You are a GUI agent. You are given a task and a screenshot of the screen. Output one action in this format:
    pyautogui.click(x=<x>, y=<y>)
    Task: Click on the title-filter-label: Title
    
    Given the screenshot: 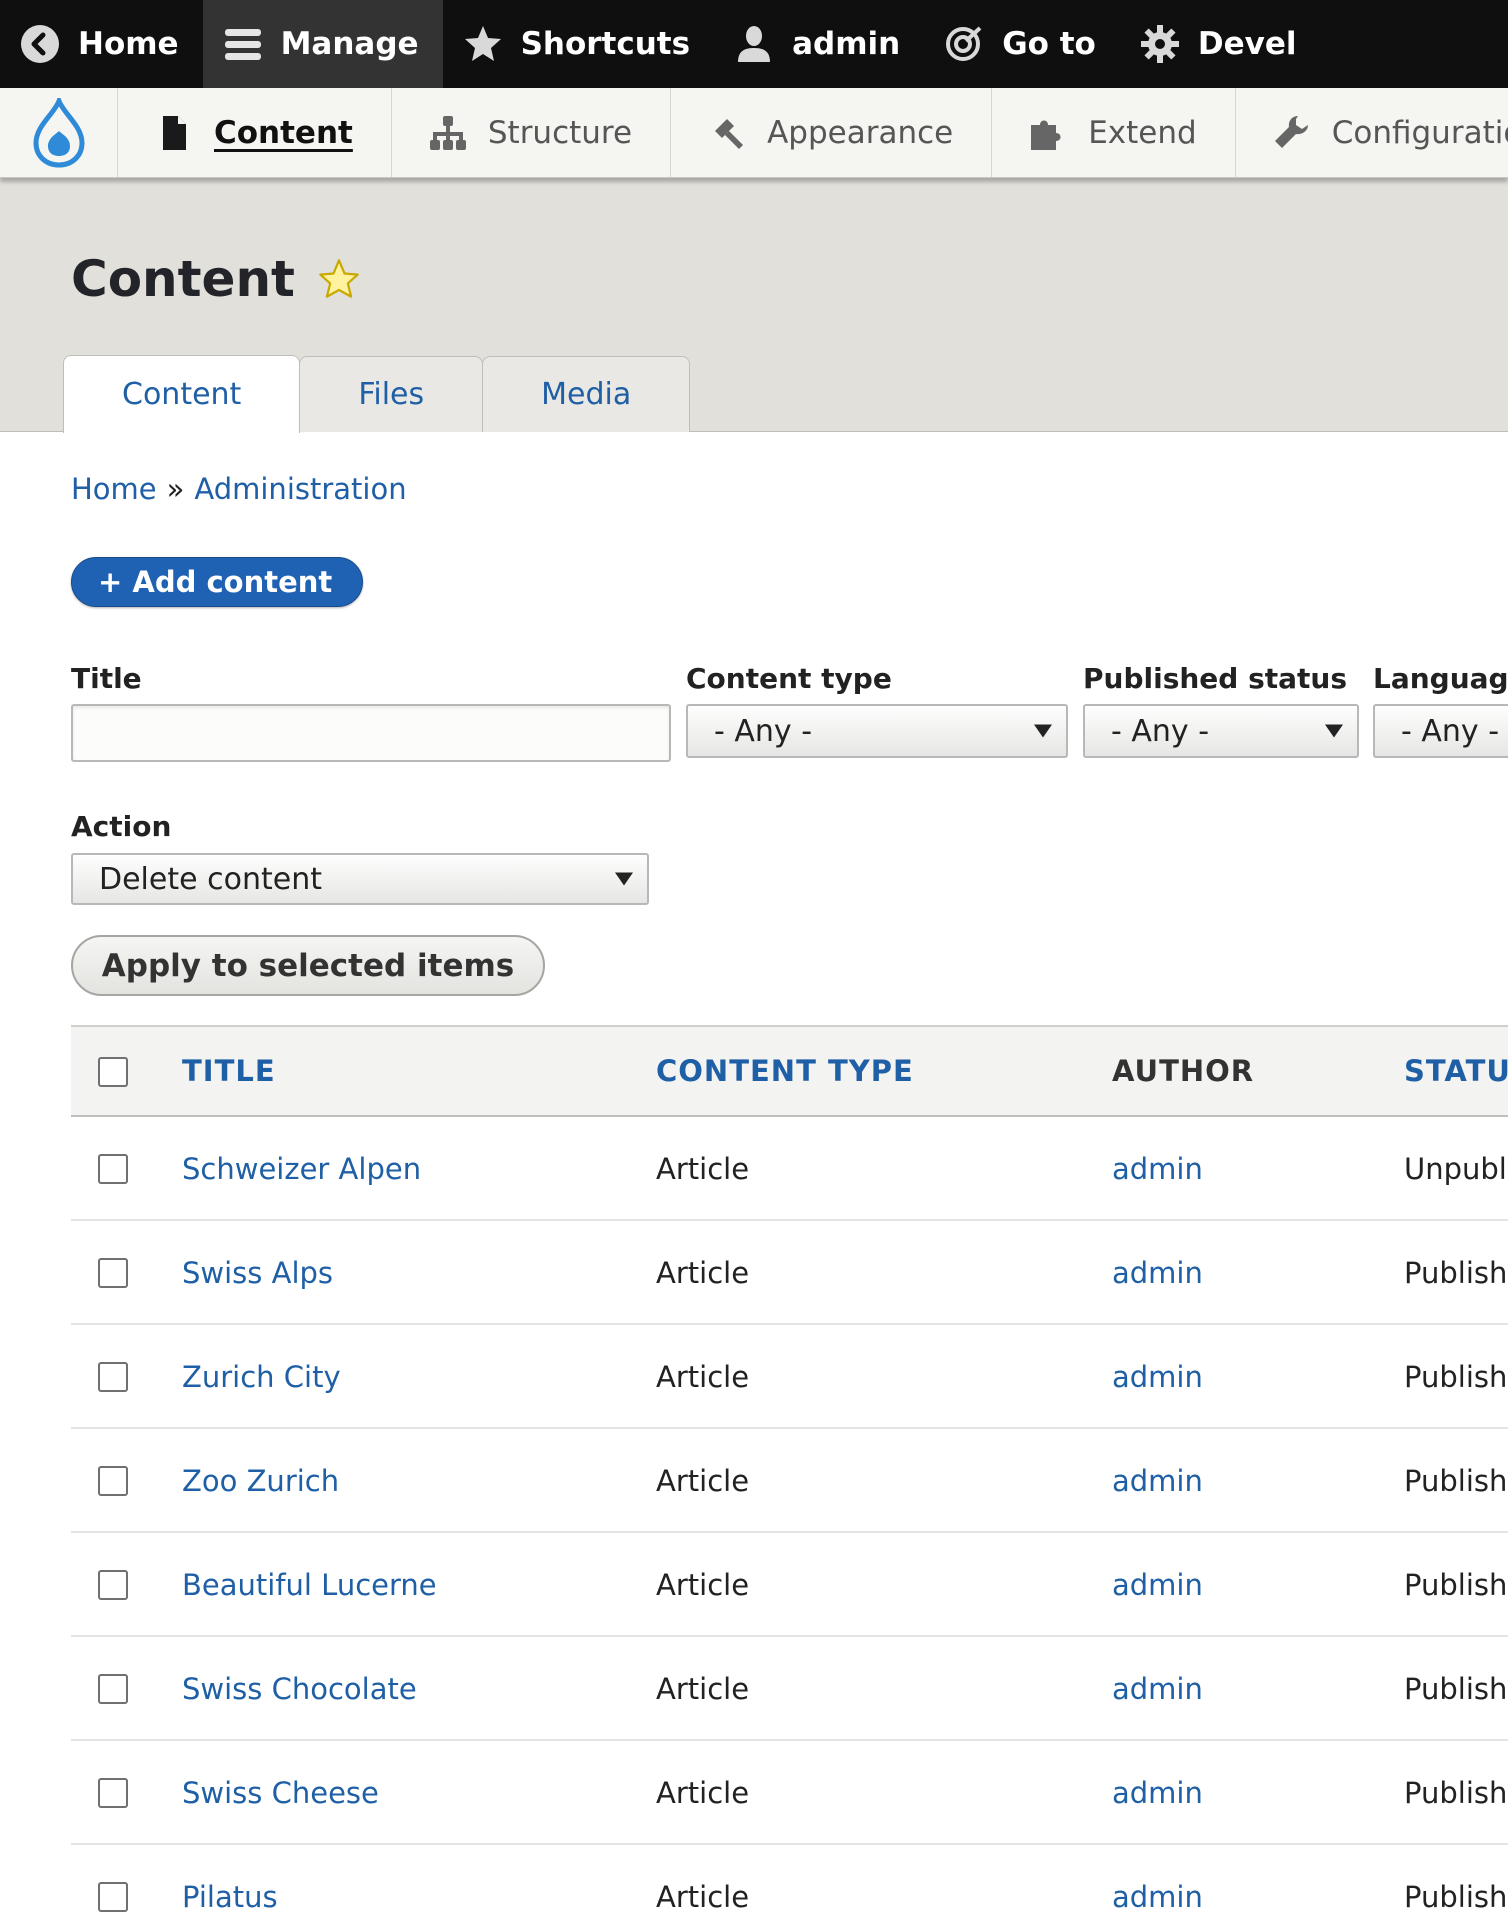 What is the action you would take?
    pyautogui.click(x=106, y=678)
    